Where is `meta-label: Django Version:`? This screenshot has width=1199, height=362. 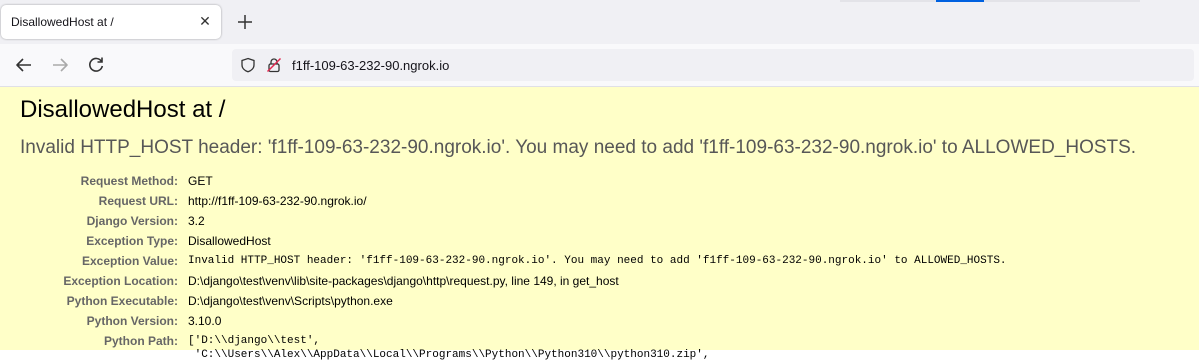 meta-label: Django Version: is located at coordinates (132, 221).